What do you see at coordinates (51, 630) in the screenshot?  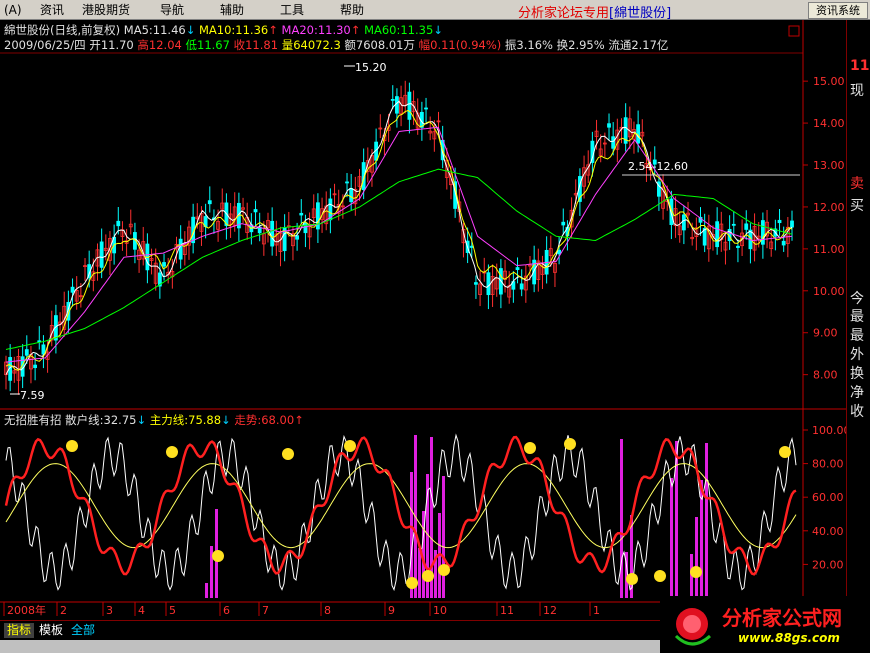 I see `tab-template: 模板` at bounding box center [51, 630].